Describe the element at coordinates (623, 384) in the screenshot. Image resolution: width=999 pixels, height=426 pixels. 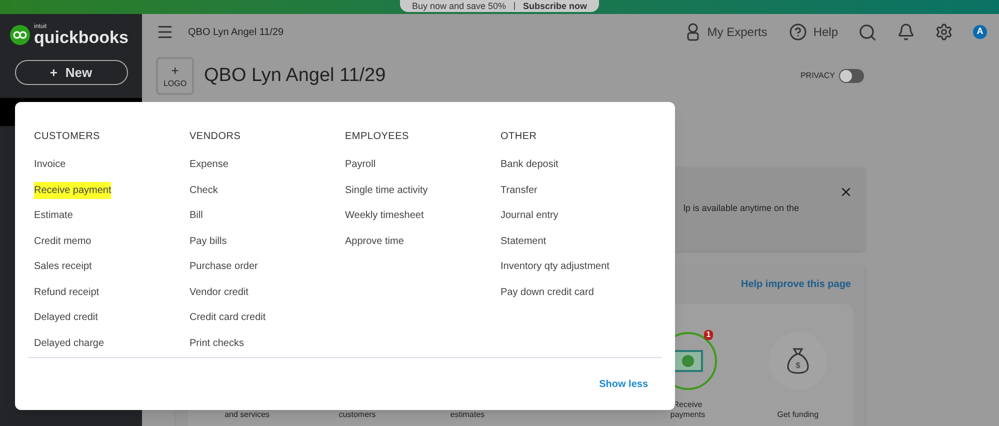
I see `show-less-link: Show less` at that location.